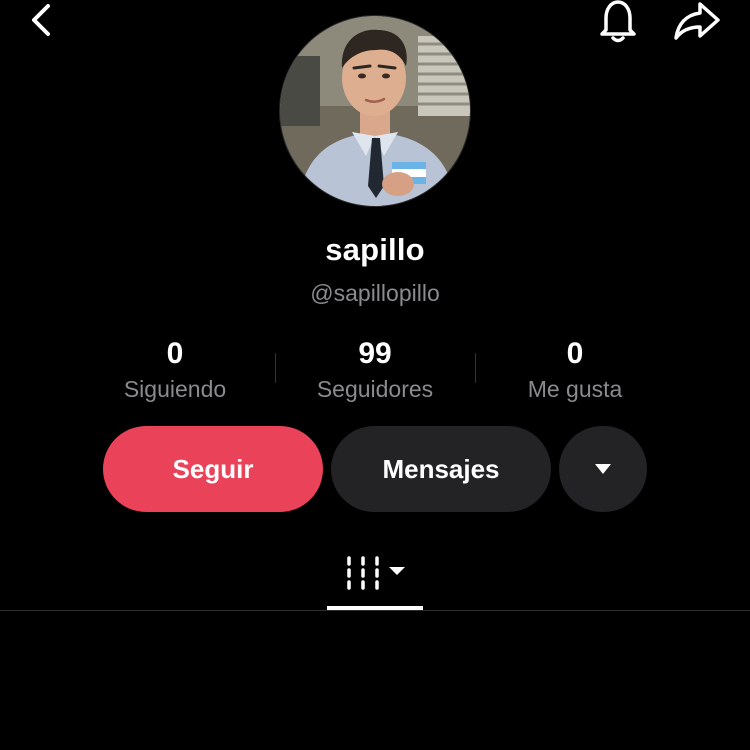  I want to click on stat-followers: 99 Seguidores, so click(375, 370).